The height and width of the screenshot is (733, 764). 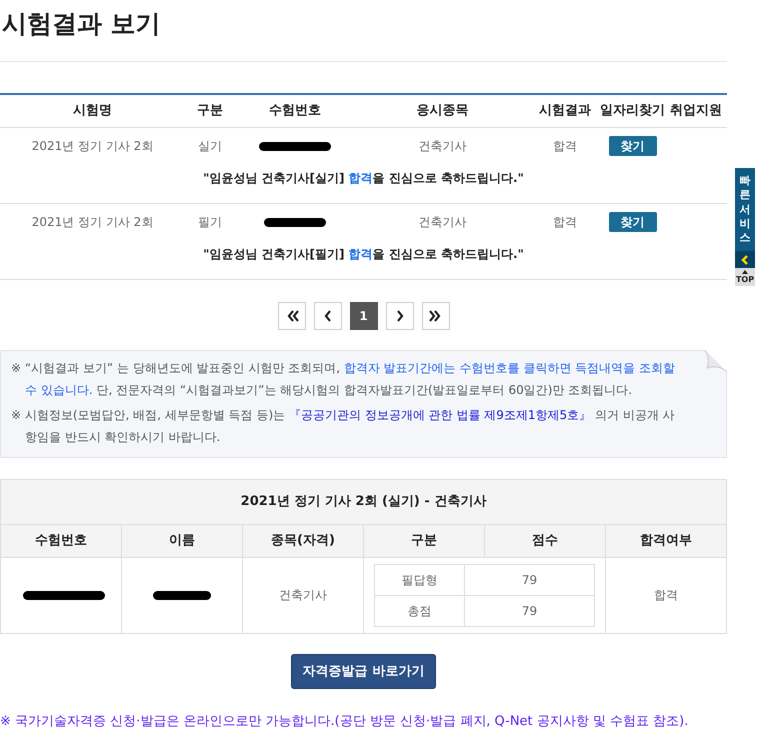 I want to click on page-title: 시험결과 보기, so click(x=82, y=24).